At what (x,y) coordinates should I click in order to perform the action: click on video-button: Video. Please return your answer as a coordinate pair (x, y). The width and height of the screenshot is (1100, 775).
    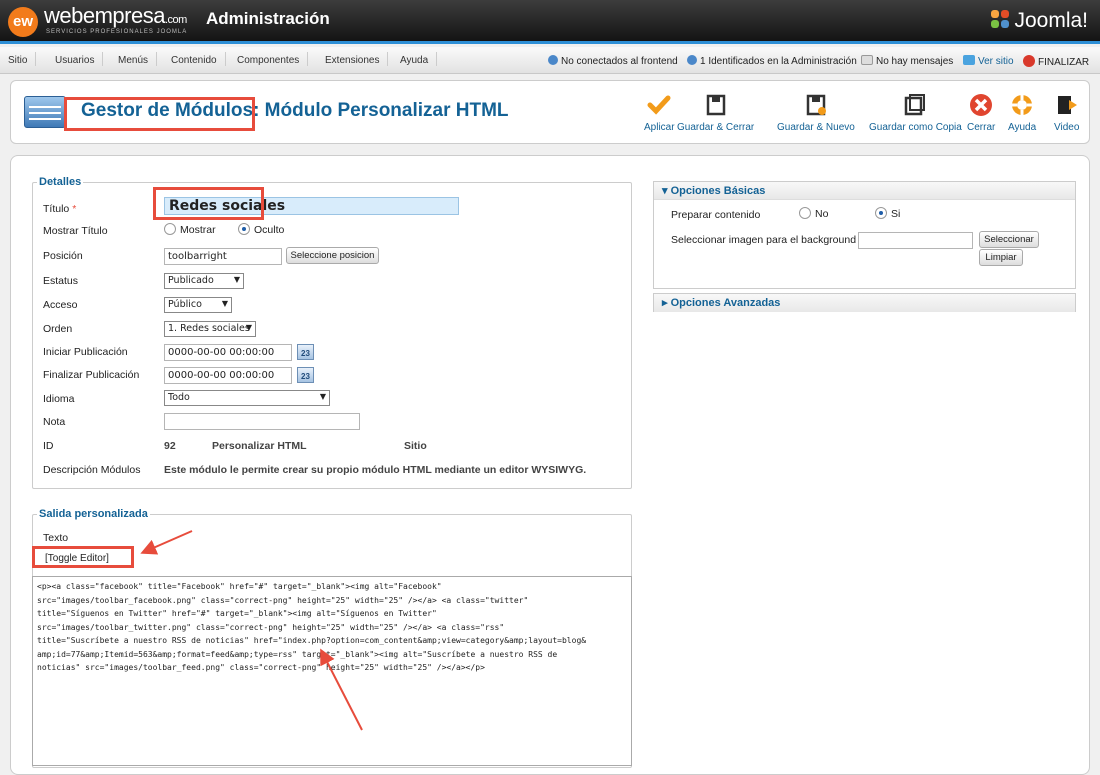
    Looking at the image, I should click on (1066, 113).